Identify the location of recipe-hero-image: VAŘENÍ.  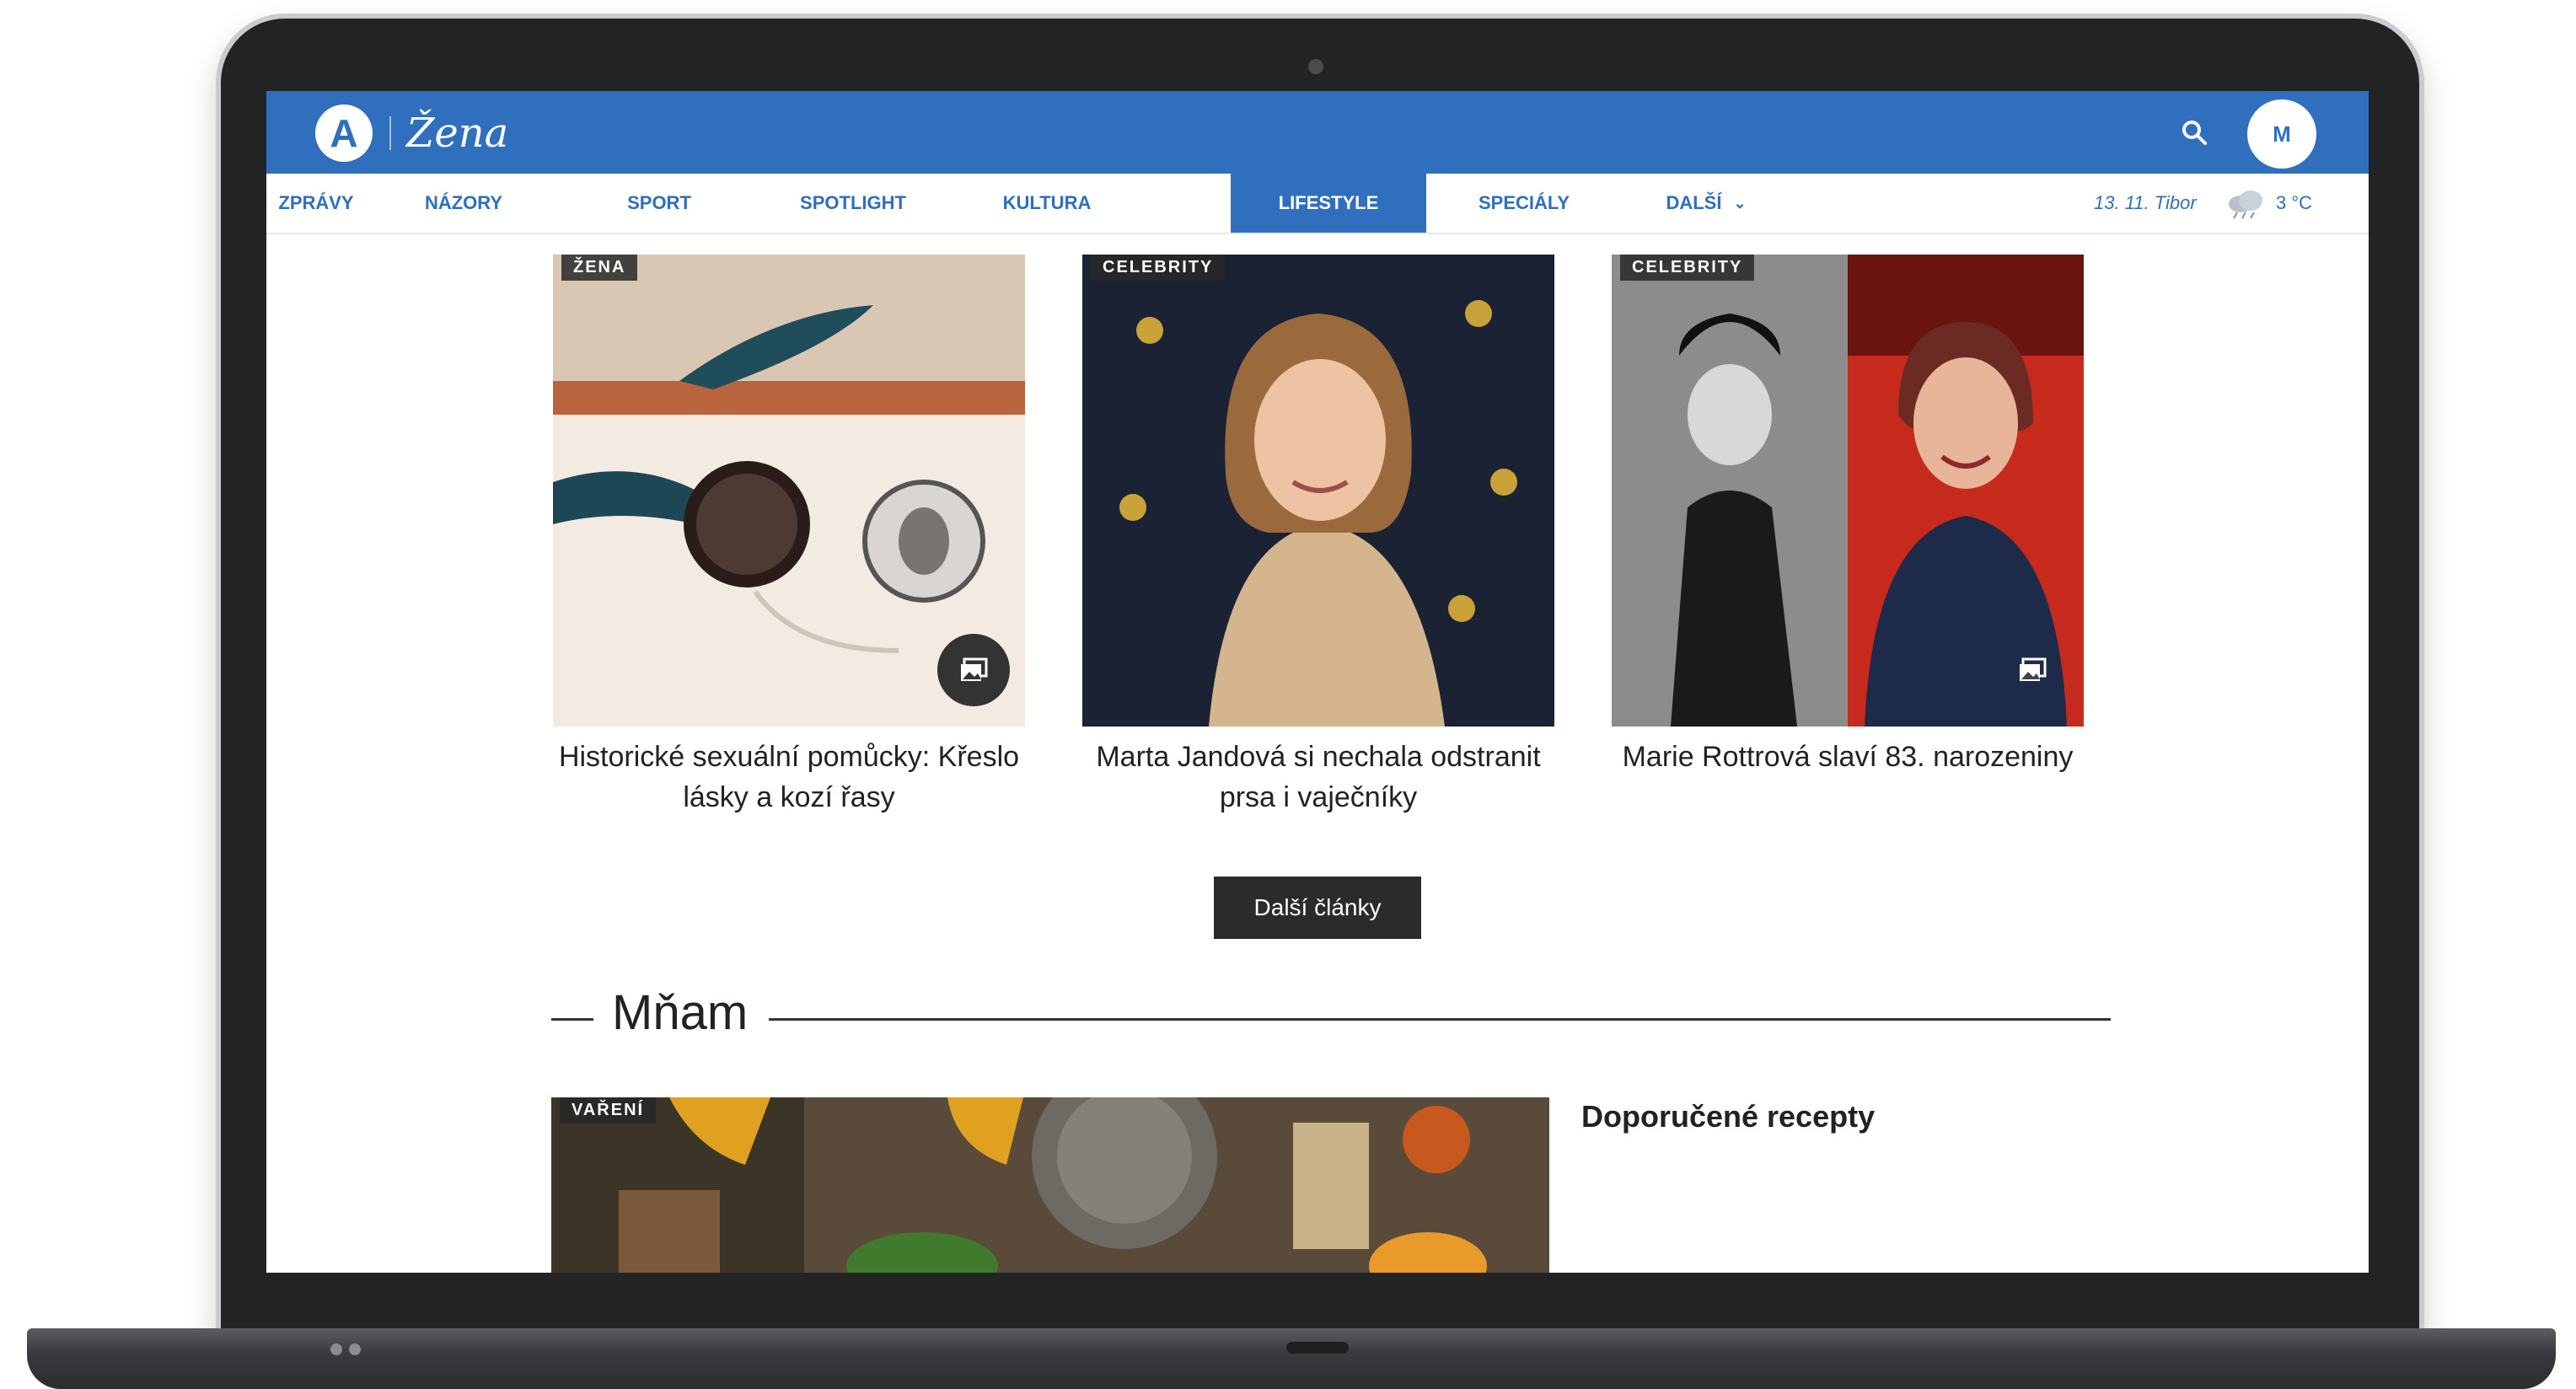
(1050, 1185).